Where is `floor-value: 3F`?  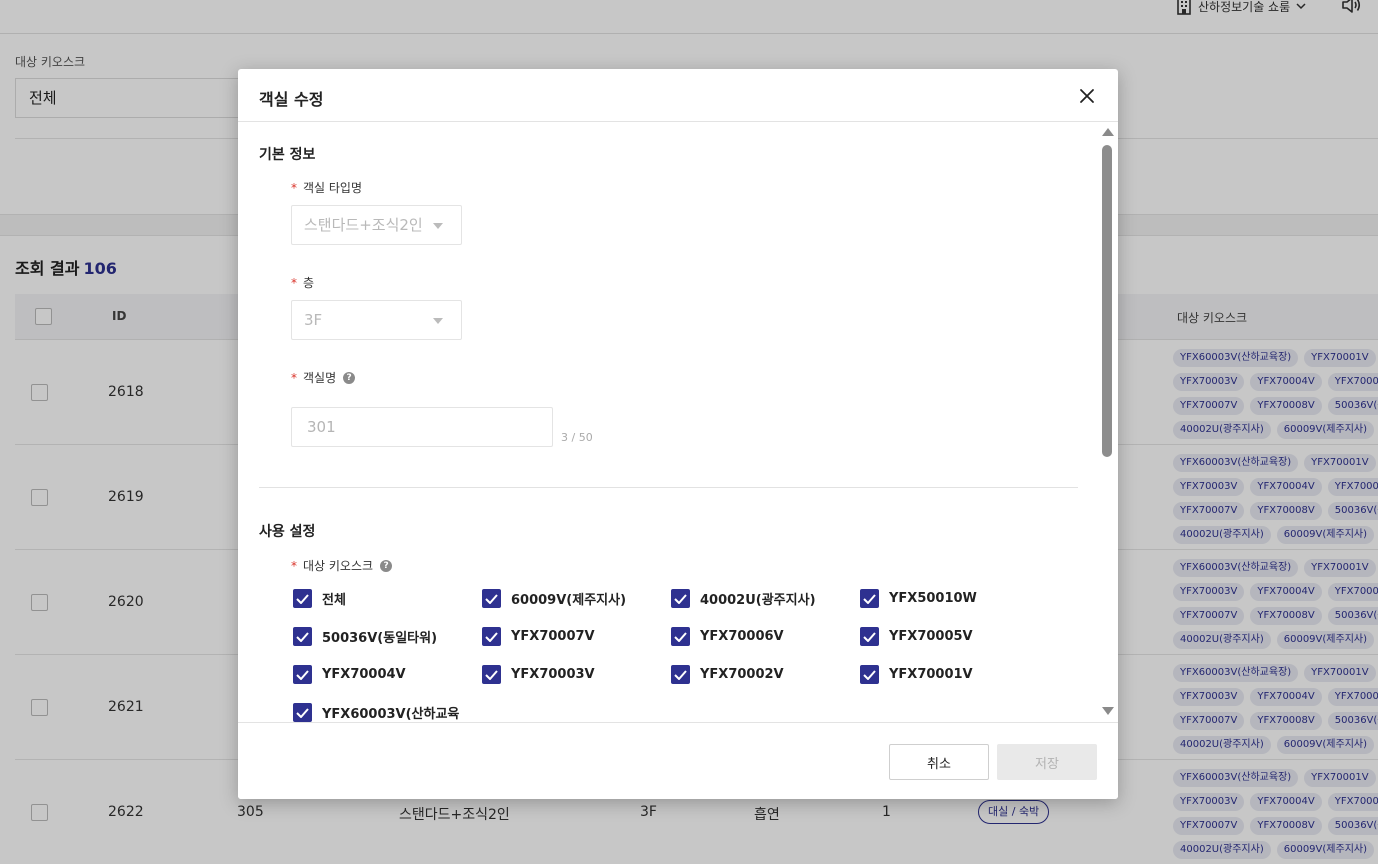 floor-value: 3F is located at coordinates (313, 320).